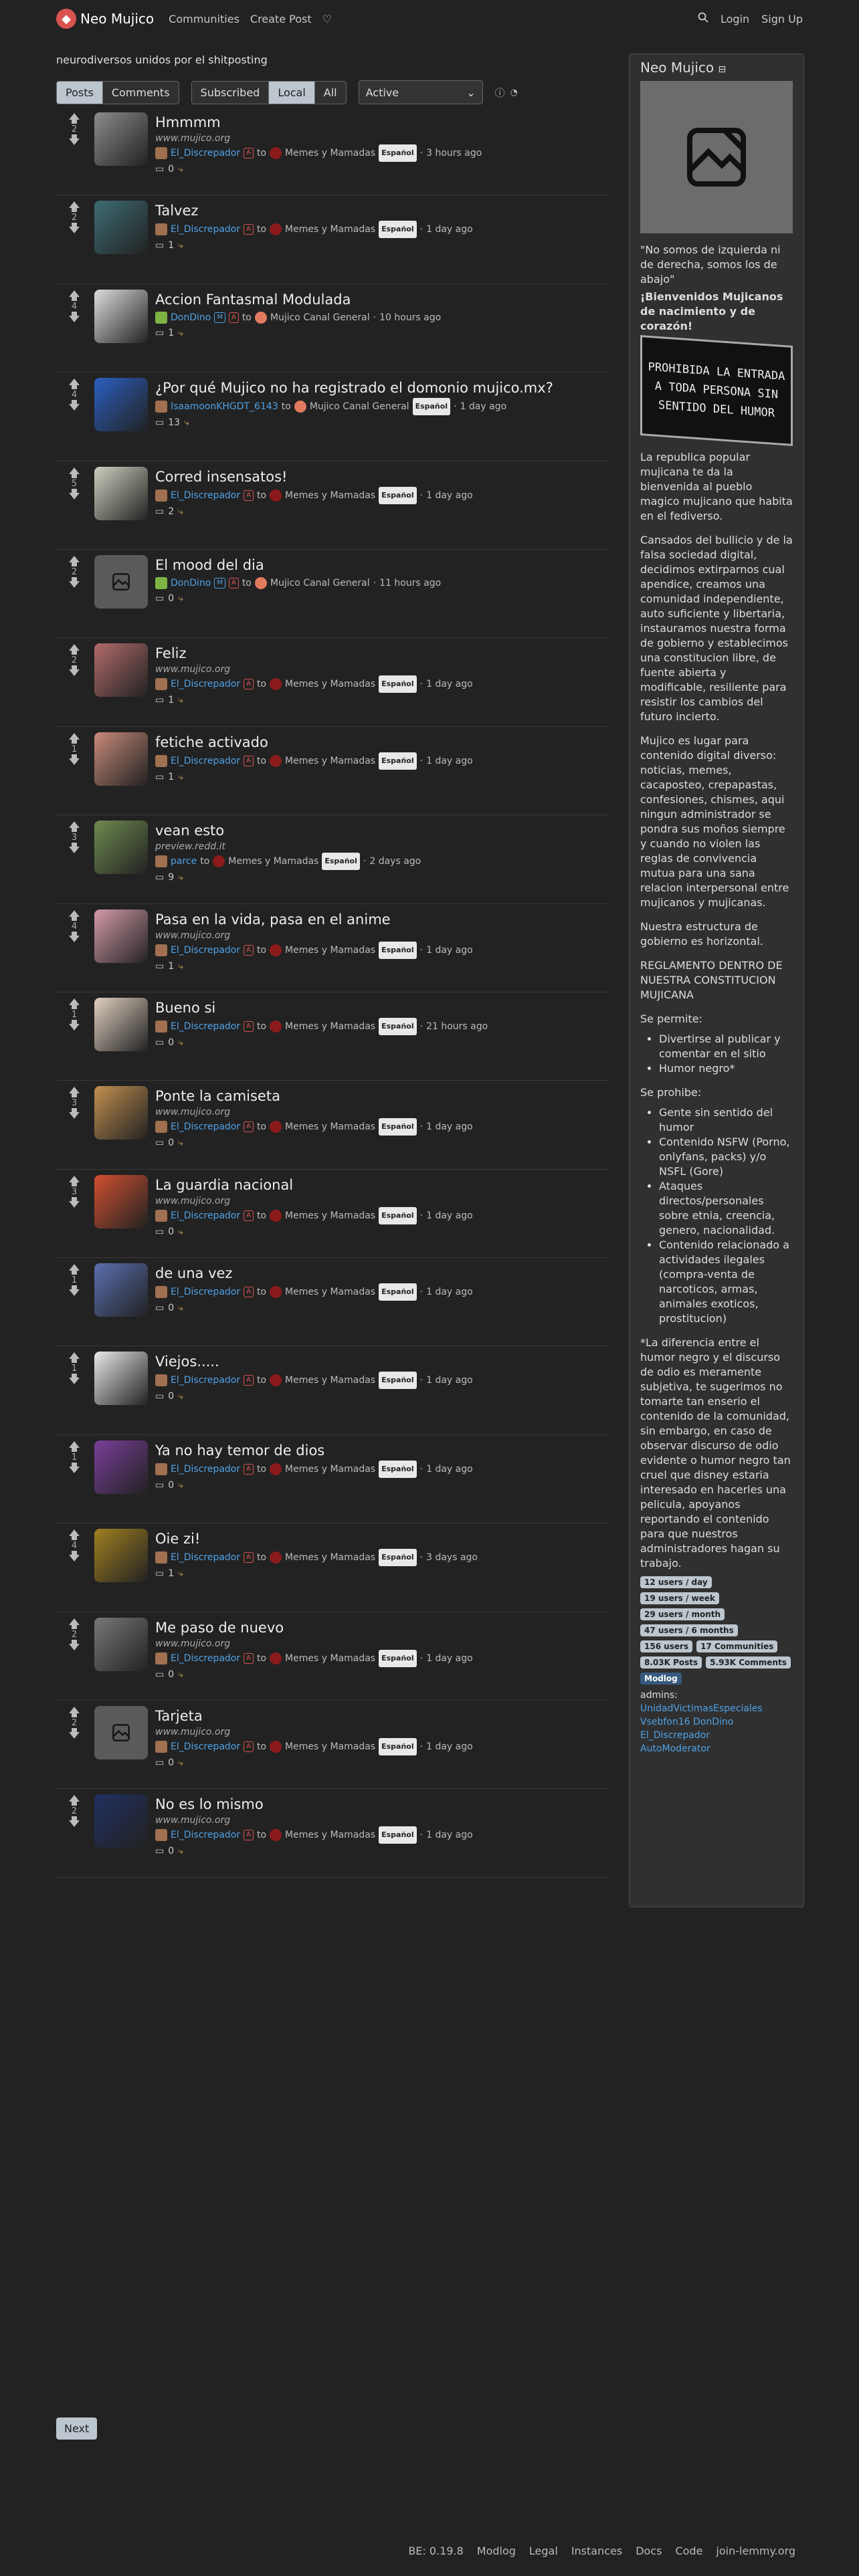  Describe the element at coordinates (77, 2429) in the screenshot. I see `next-button: Next` at that location.